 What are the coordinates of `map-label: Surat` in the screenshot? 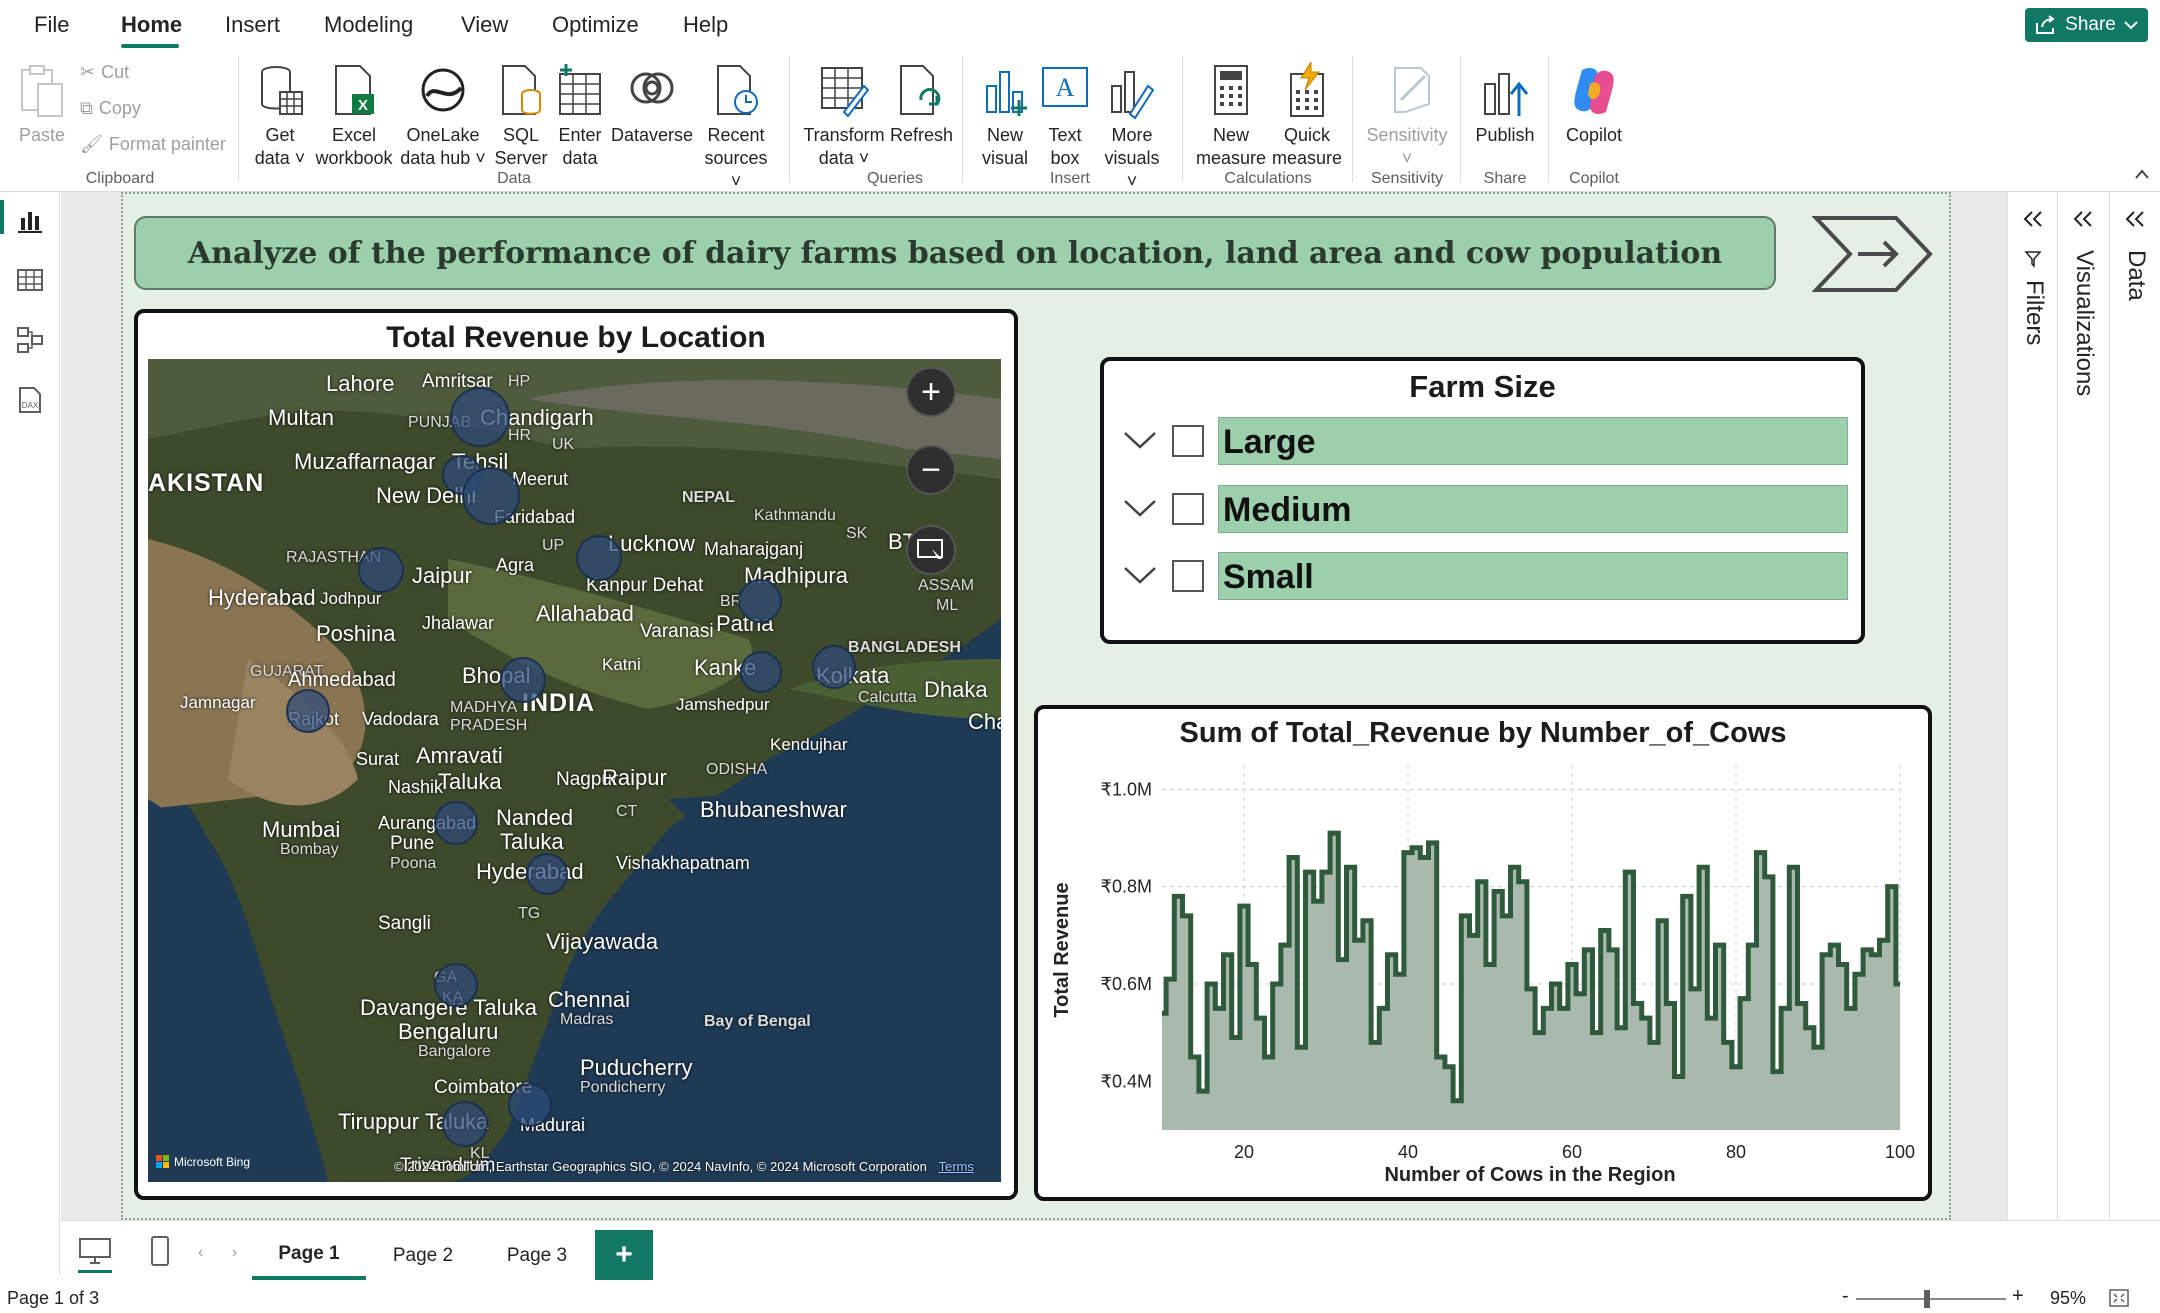 It's located at (378, 759).